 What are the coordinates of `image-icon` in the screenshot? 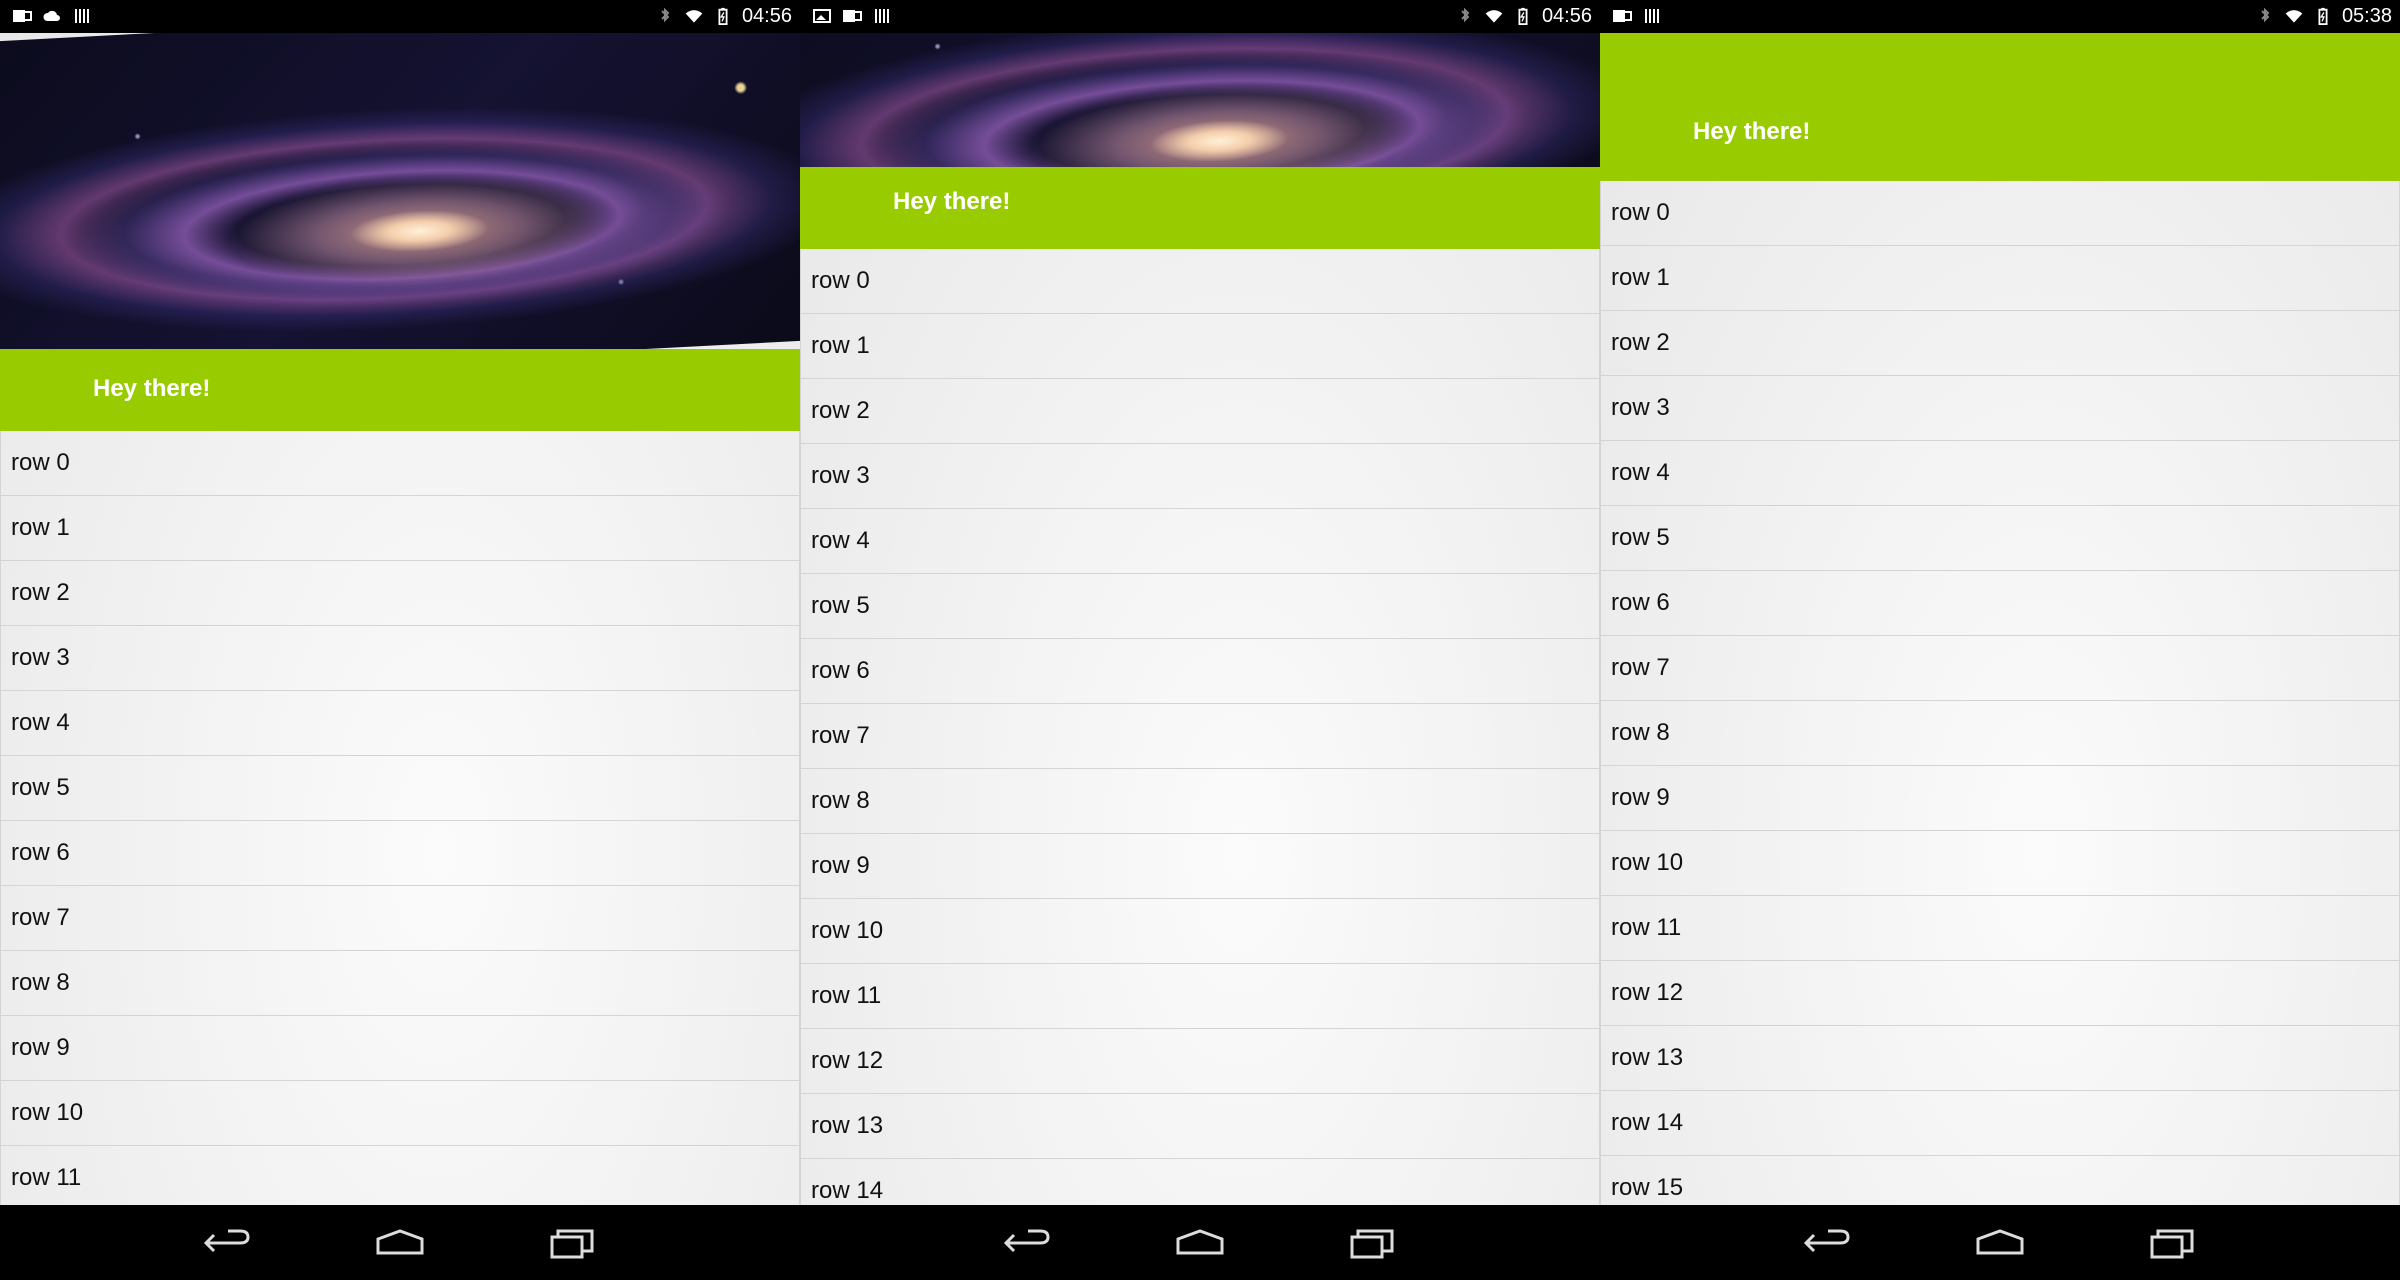 It's located at (822, 16).